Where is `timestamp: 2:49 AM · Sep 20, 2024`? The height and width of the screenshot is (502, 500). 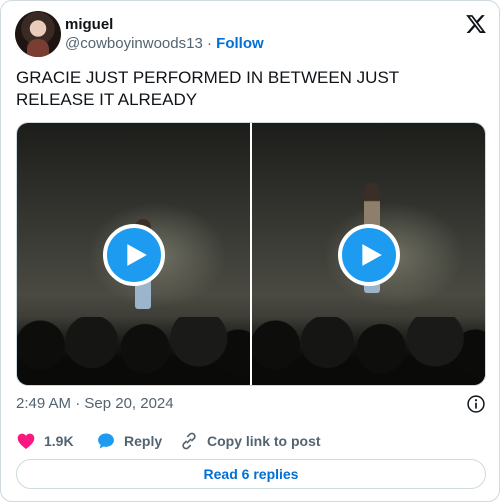
timestamp: 2:49 AM · Sep 20, 2024 is located at coordinates (95, 403).